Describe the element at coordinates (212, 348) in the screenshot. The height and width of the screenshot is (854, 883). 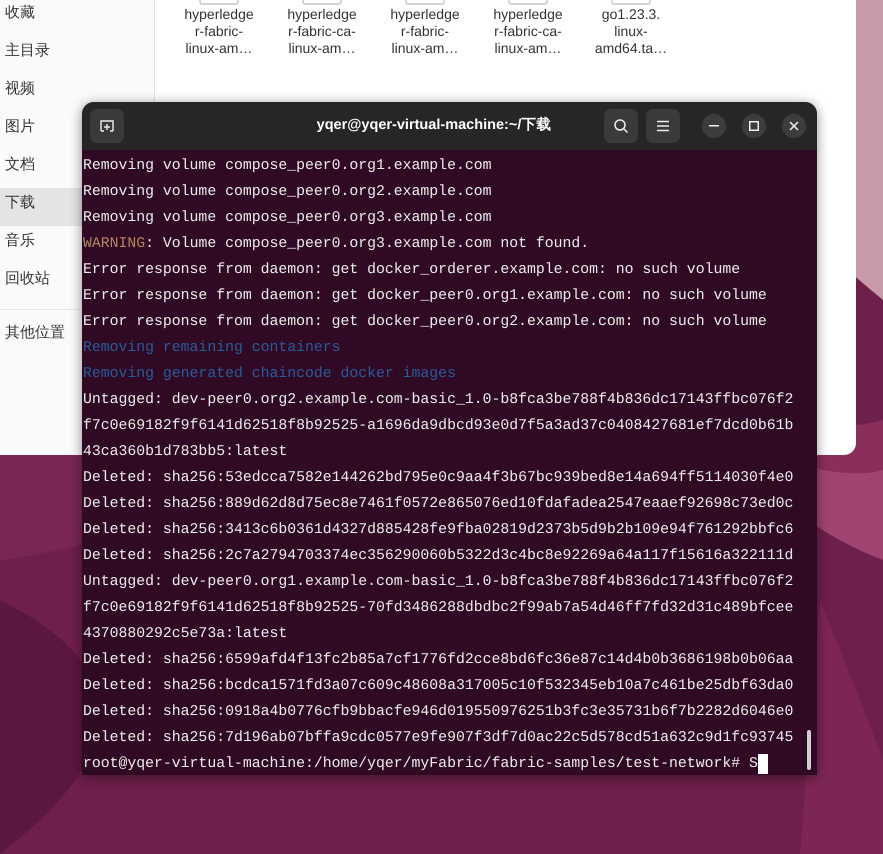
I see `terminal-line: Removing remaining containers` at that location.